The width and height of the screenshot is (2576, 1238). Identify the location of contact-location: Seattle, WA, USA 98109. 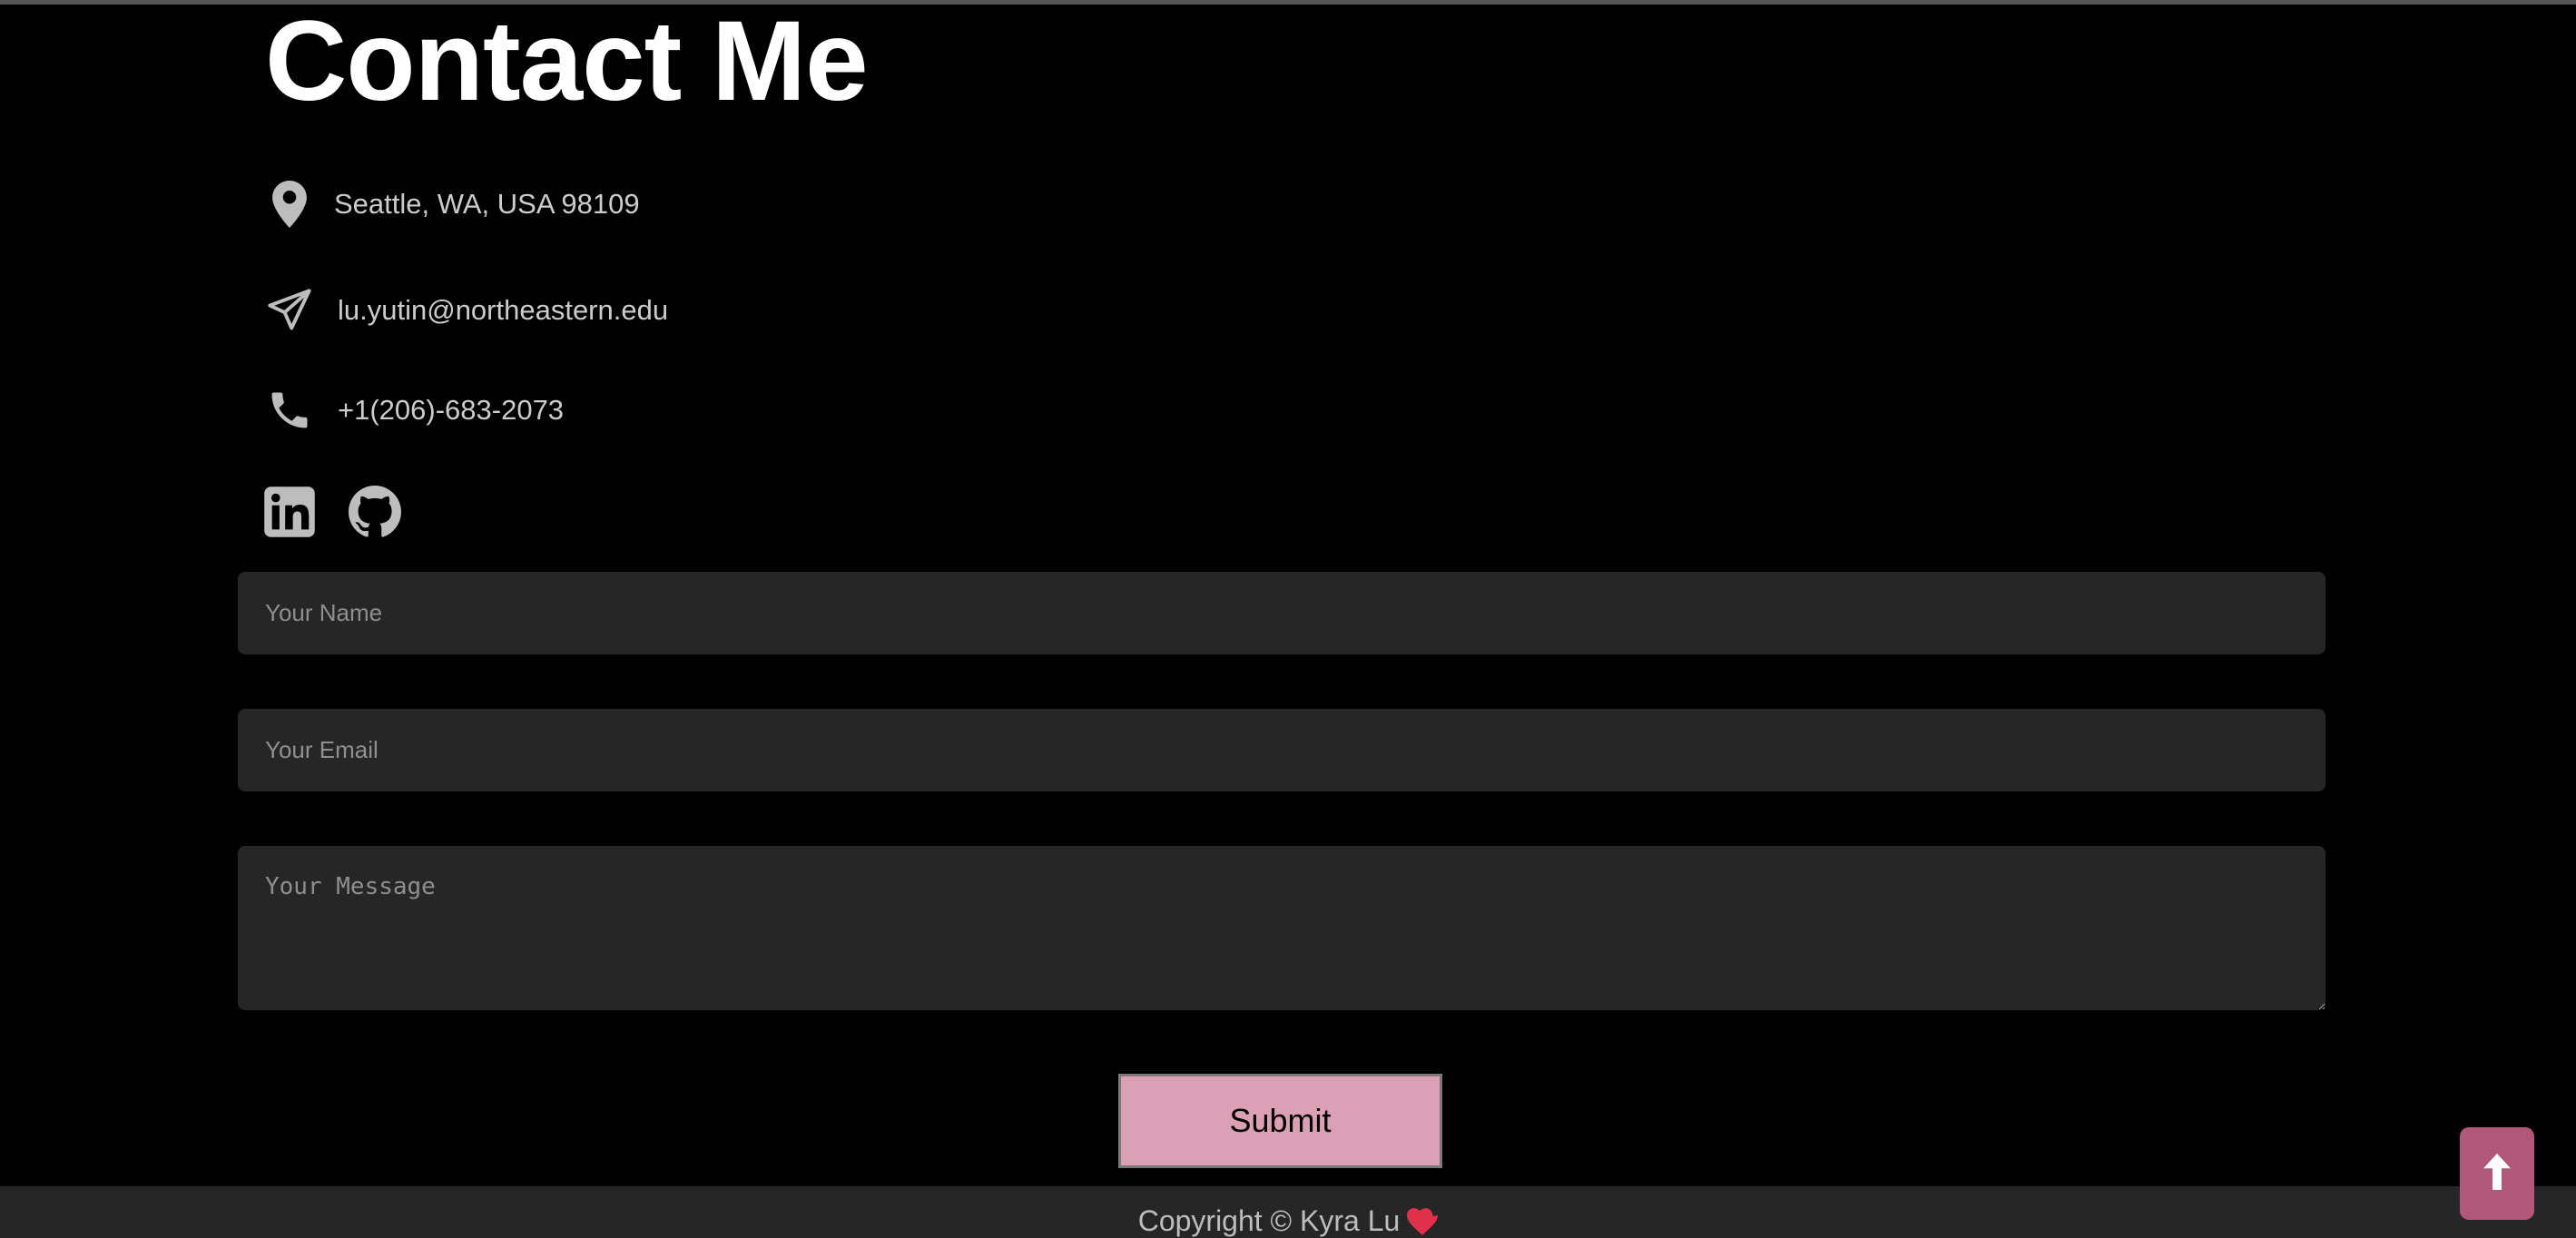
(452, 204).